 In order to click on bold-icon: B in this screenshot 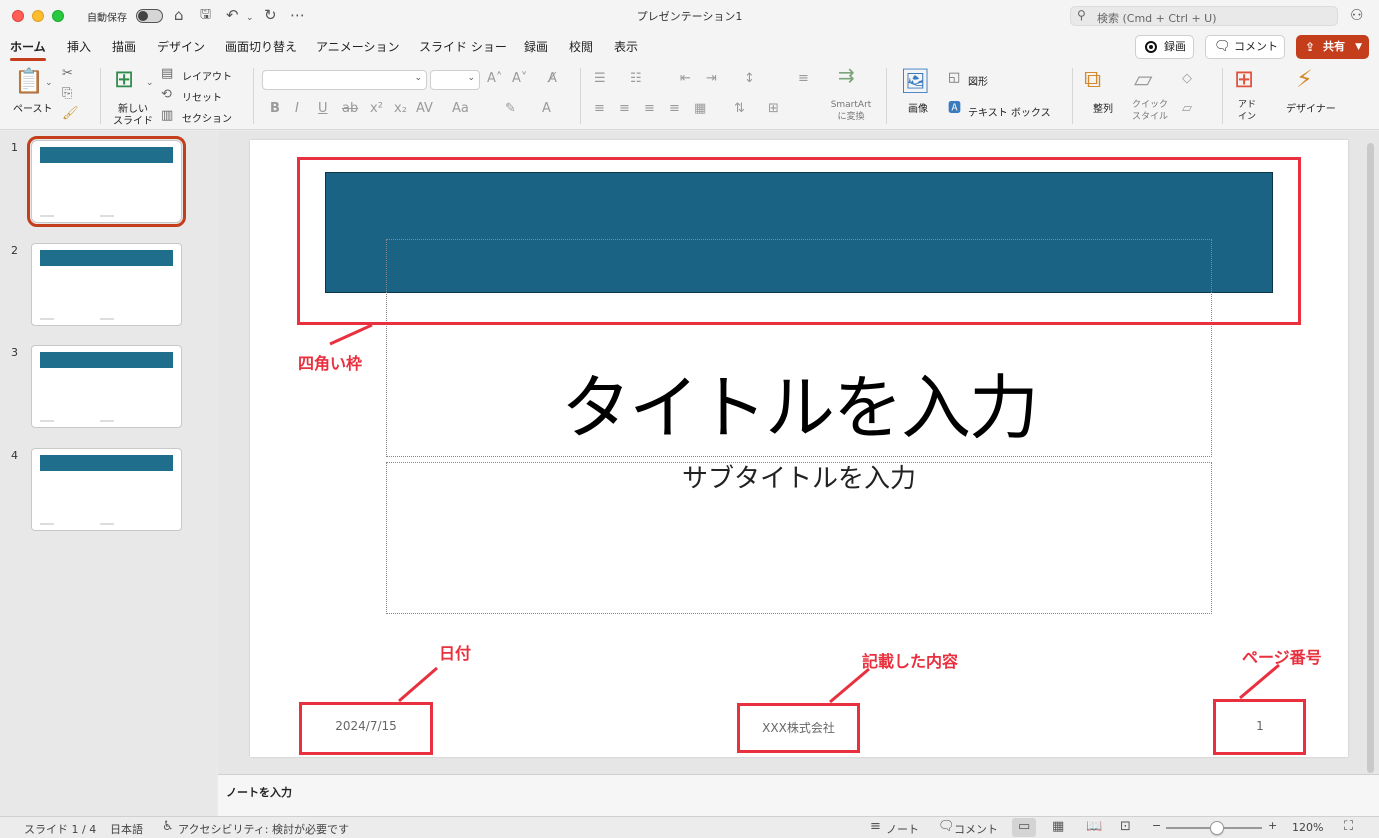, I will do `click(275, 109)`.